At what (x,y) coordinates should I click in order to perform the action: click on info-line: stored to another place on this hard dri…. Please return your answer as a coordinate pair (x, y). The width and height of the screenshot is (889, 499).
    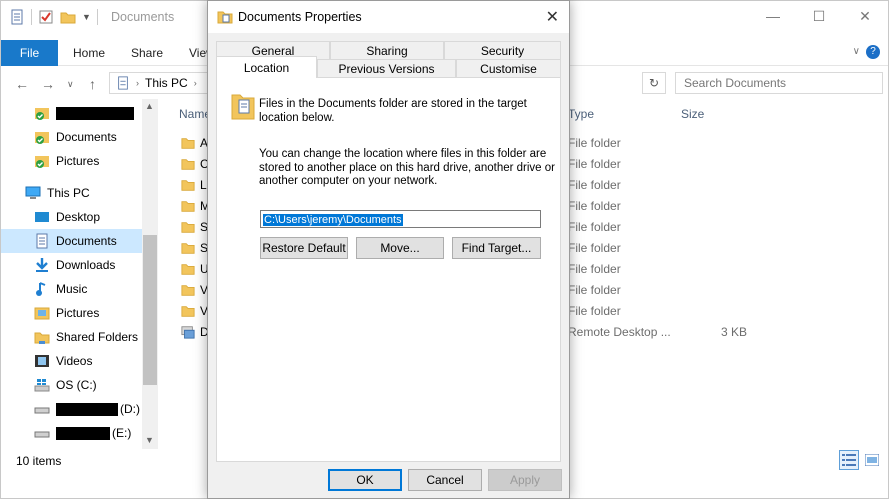
    Looking at the image, I should click on (407, 167).